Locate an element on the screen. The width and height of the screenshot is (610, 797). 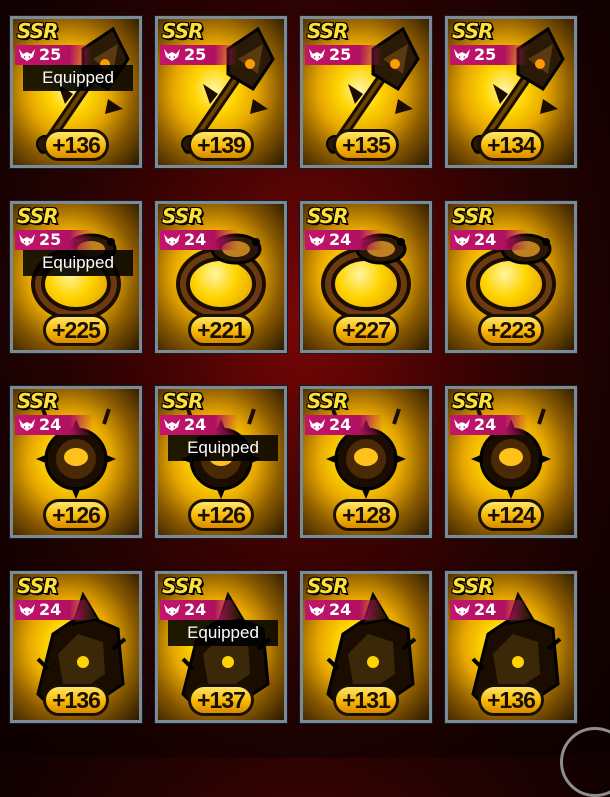
equipment-card-16: SSR 24 +136 is located at coordinates (511, 647).